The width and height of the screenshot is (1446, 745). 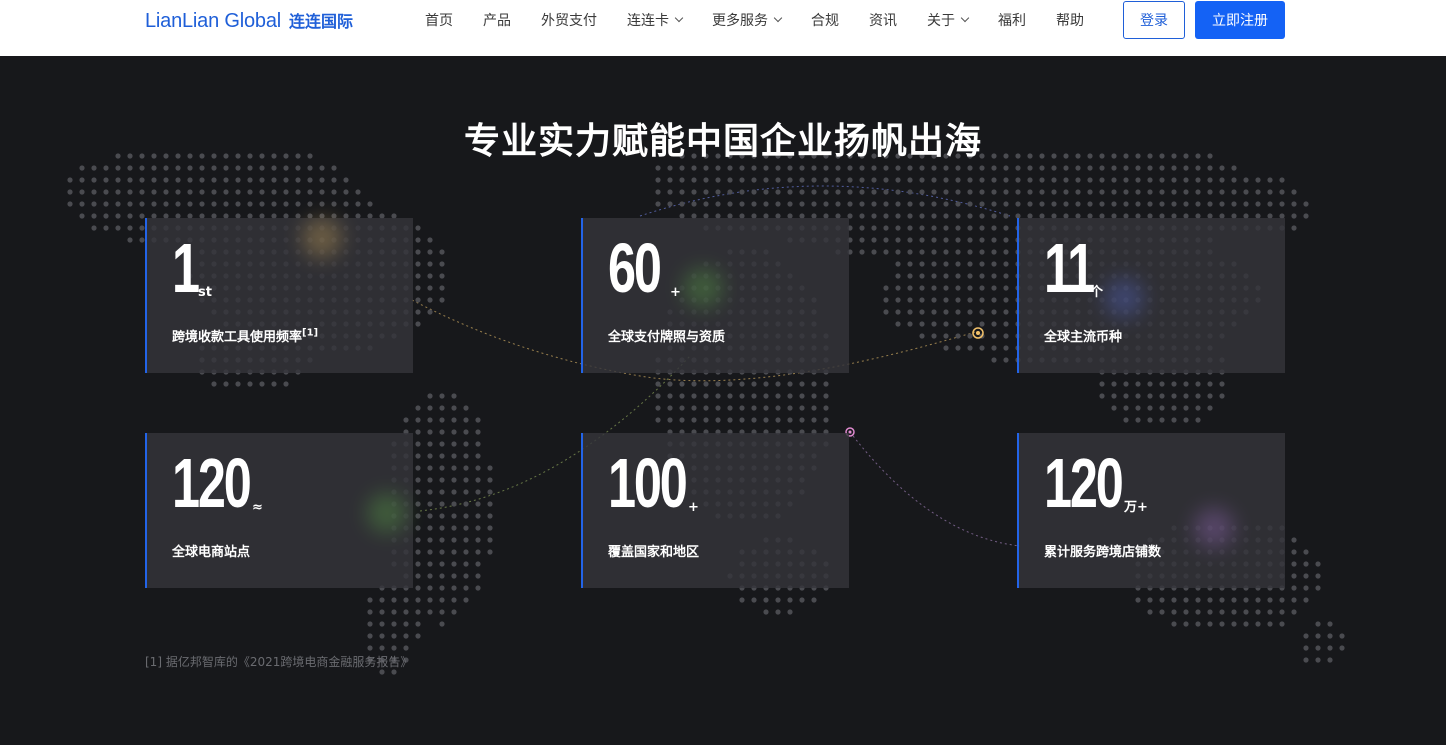 I want to click on nav-item-products: 产品, so click(x=497, y=20).